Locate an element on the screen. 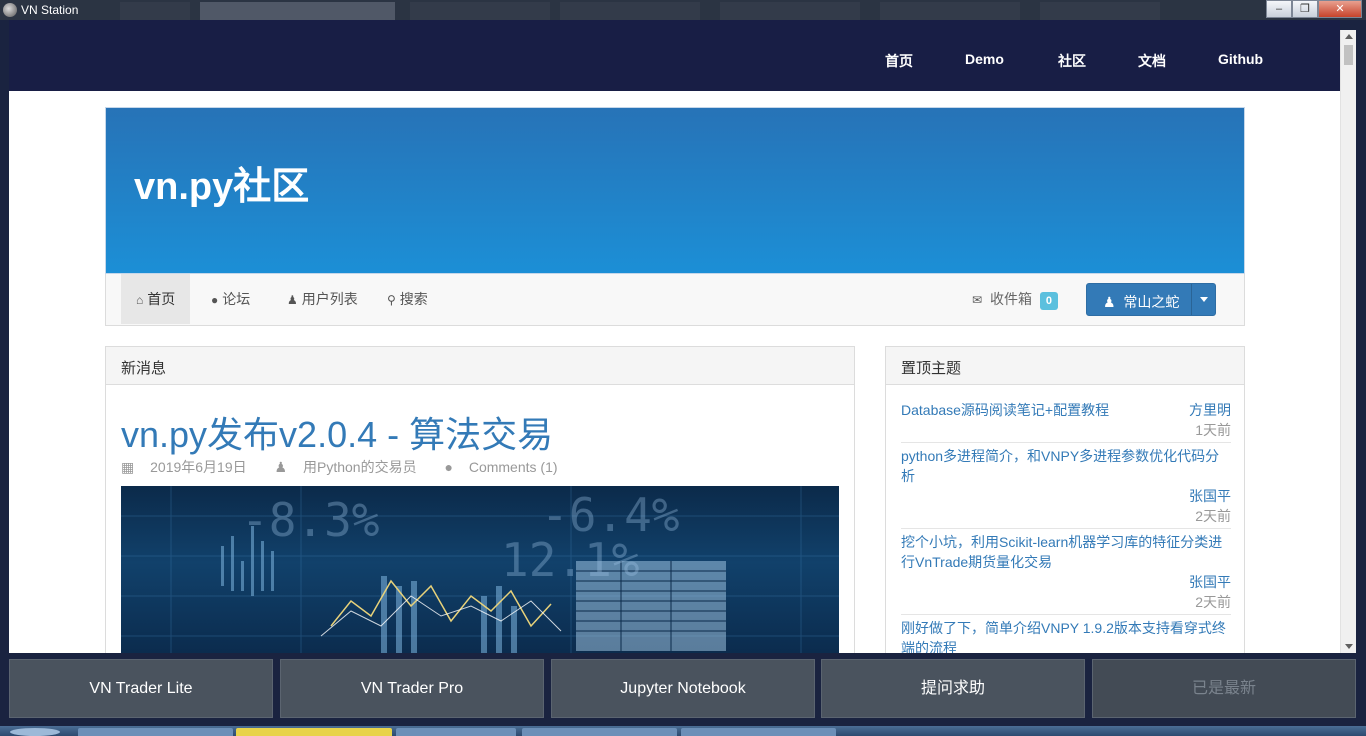 This screenshot has height=736, width=1366. topic-title-link: 刚好做了下，简单介绍VNPY 1.9.2版本支持看穿式终端的流程 is located at coordinates (1066, 635).